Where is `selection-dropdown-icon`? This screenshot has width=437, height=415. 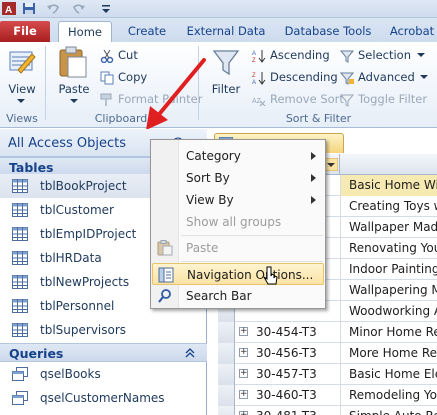
selection-dropdown-icon is located at coordinates (420, 55).